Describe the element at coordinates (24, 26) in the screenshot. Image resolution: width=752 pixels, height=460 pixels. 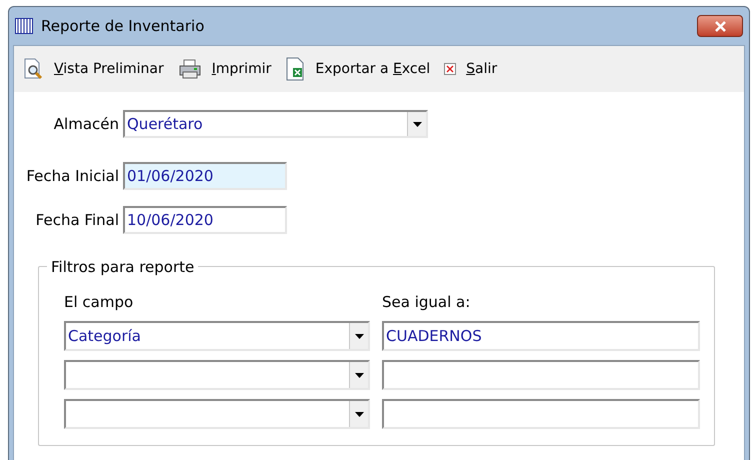
I see `app-icon` at that location.